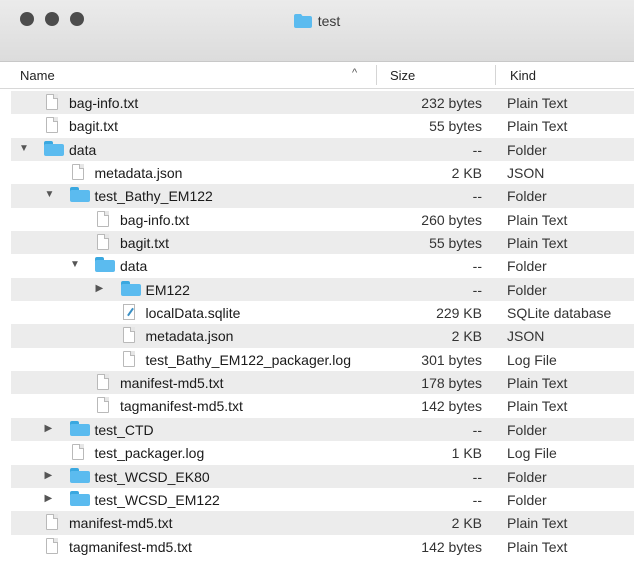 The image size is (634, 576). Describe the element at coordinates (149, 453) in the screenshot. I see `item-name: test_packager.log` at that location.